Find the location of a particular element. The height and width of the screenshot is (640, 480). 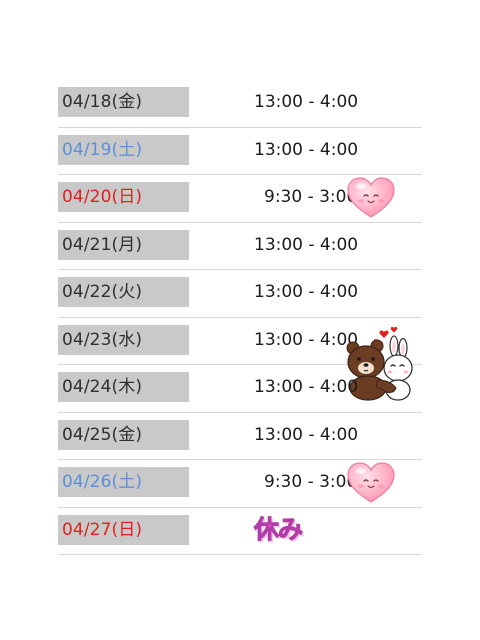

schedule-row: 04/25(金) 13:00 - 4:00 is located at coordinates (240, 436).